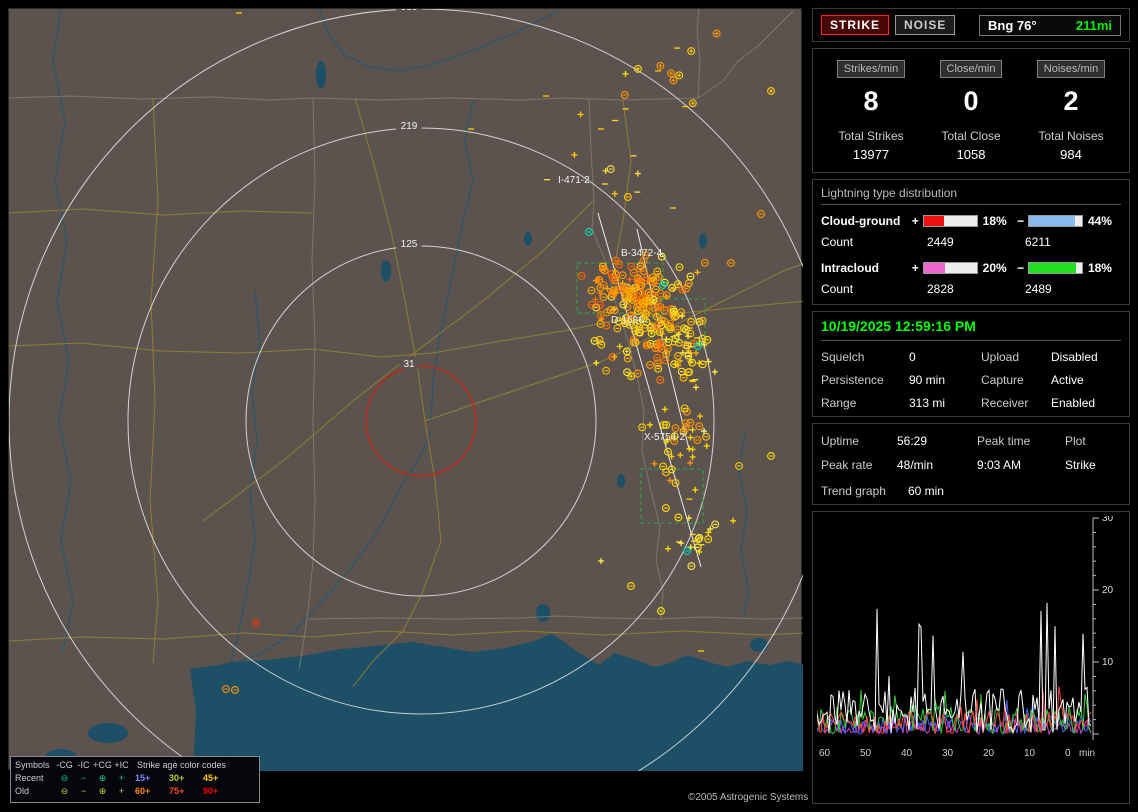 The image size is (1138, 812). Describe the element at coordinates (912, 357) in the screenshot. I see `squelch-value: 0` at that location.